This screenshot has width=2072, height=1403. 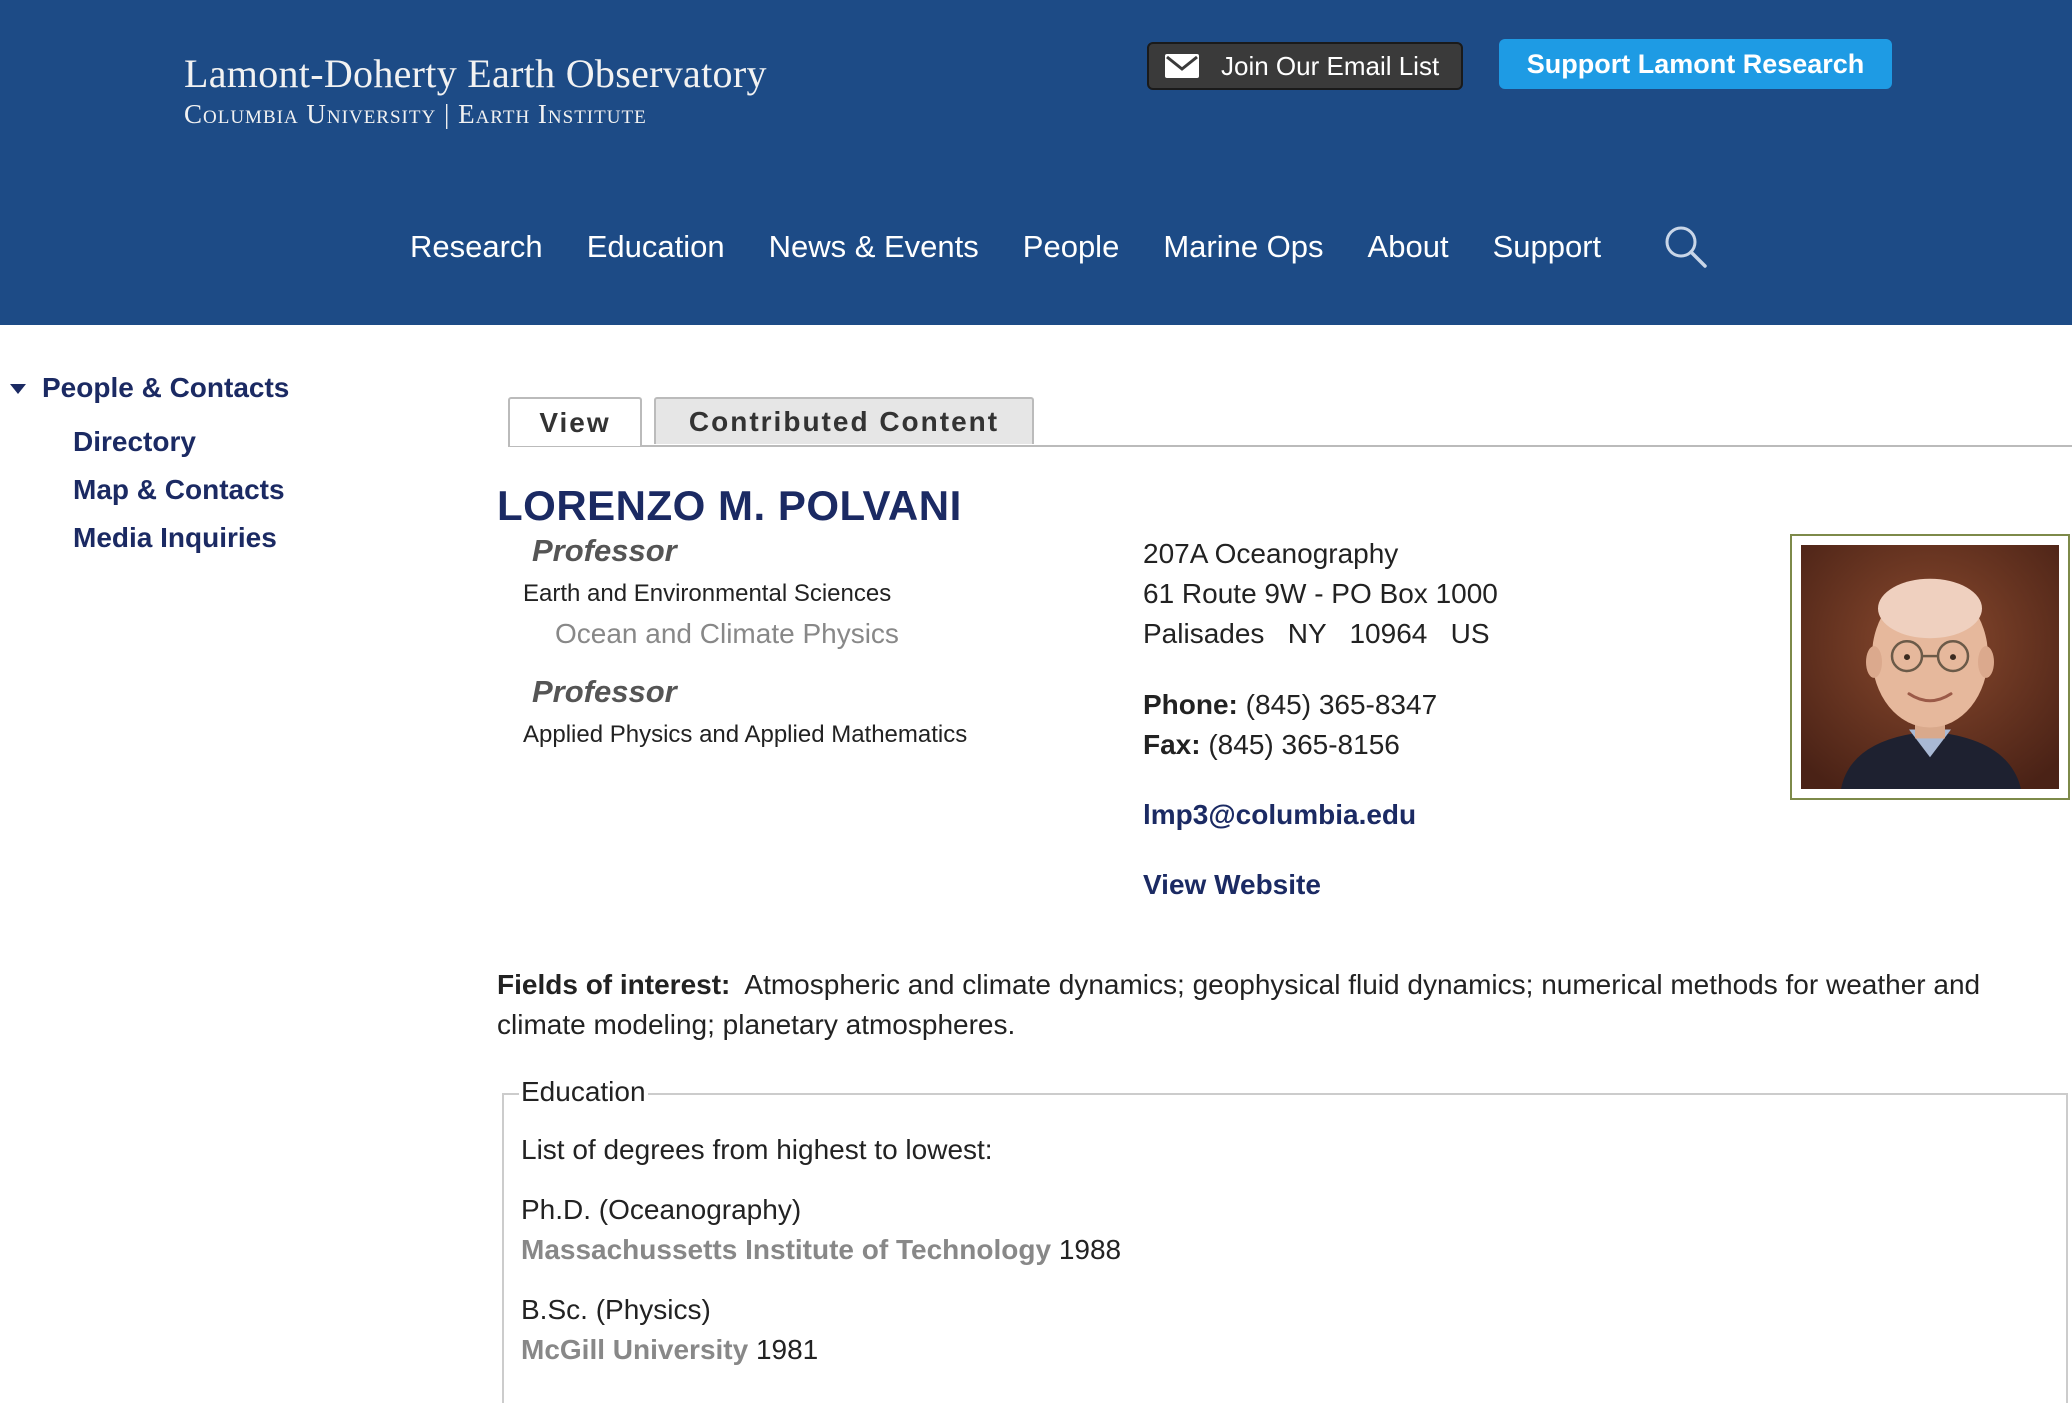 I want to click on profile-tabs: View Contributed Content, so click(x=1290, y=422).